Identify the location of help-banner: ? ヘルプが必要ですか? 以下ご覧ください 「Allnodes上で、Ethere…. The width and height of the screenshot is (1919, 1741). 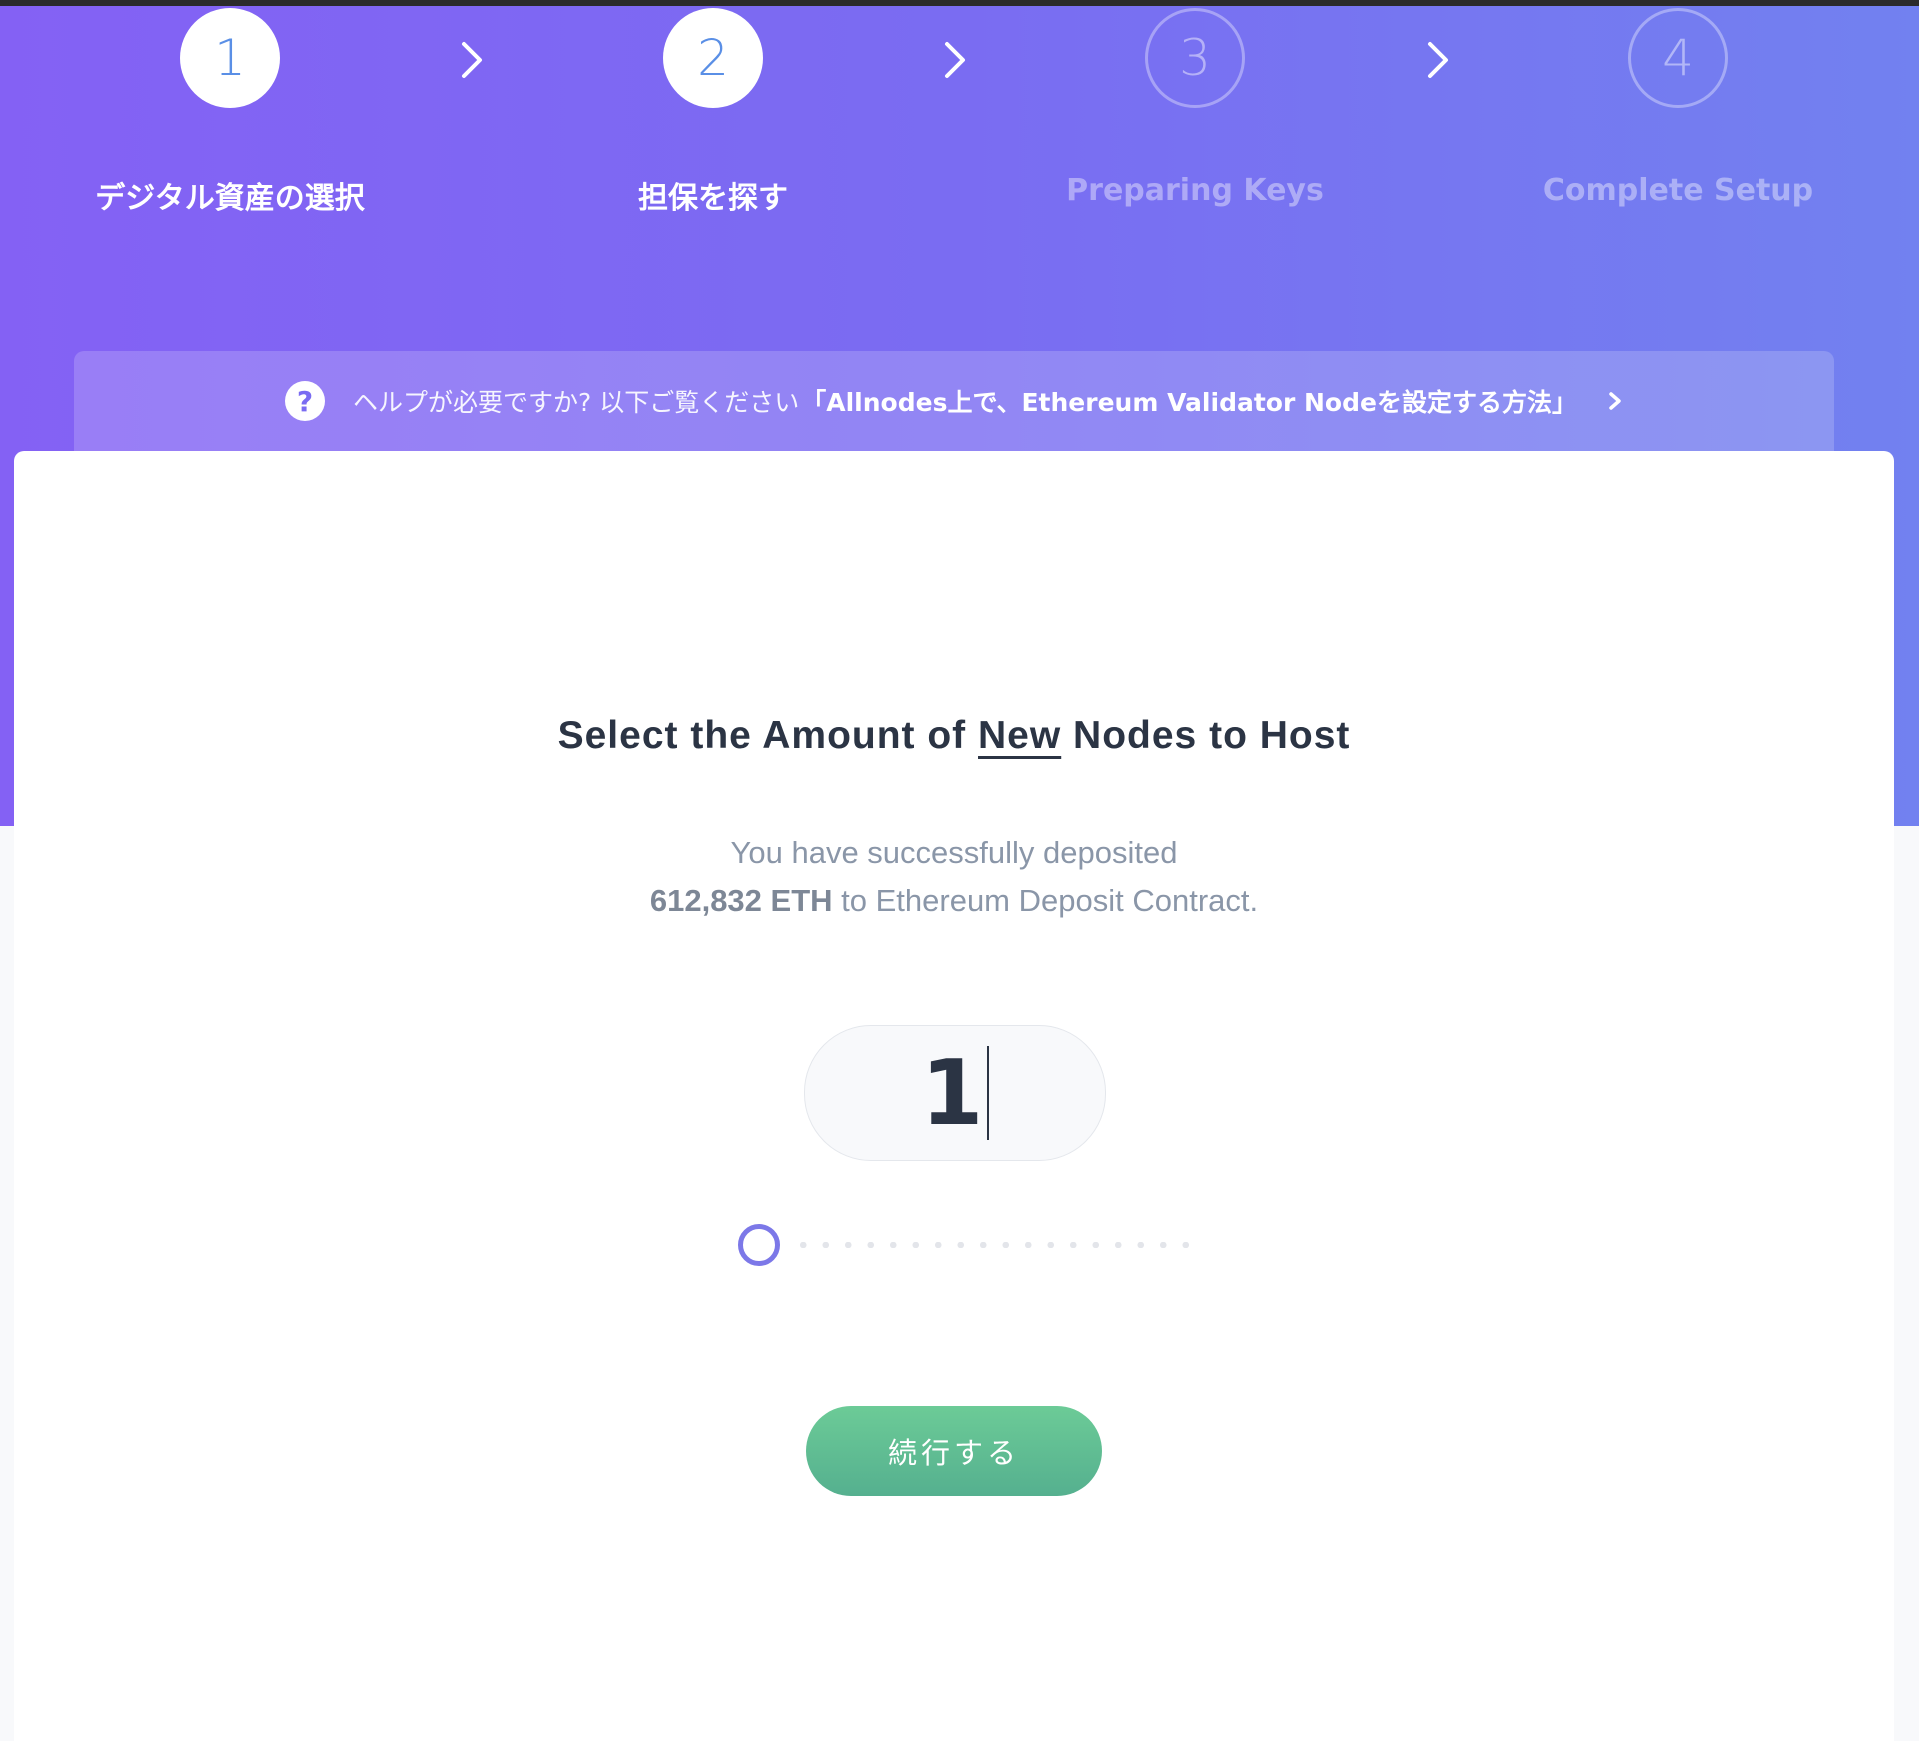
(954, 401).